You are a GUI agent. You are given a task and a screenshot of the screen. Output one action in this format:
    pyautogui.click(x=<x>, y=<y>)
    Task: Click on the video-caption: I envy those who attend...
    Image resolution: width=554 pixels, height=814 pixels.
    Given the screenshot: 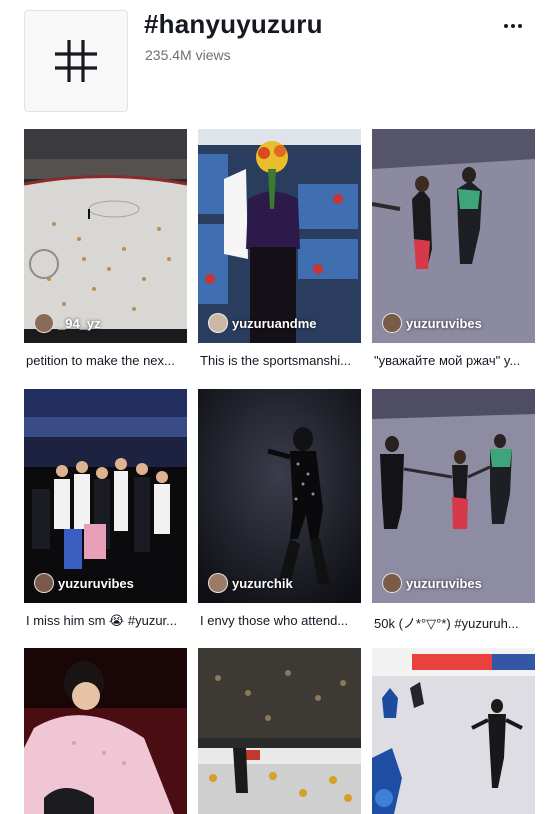 What is the action you would take?
    pyautogui.click(x=280, y=620)
    